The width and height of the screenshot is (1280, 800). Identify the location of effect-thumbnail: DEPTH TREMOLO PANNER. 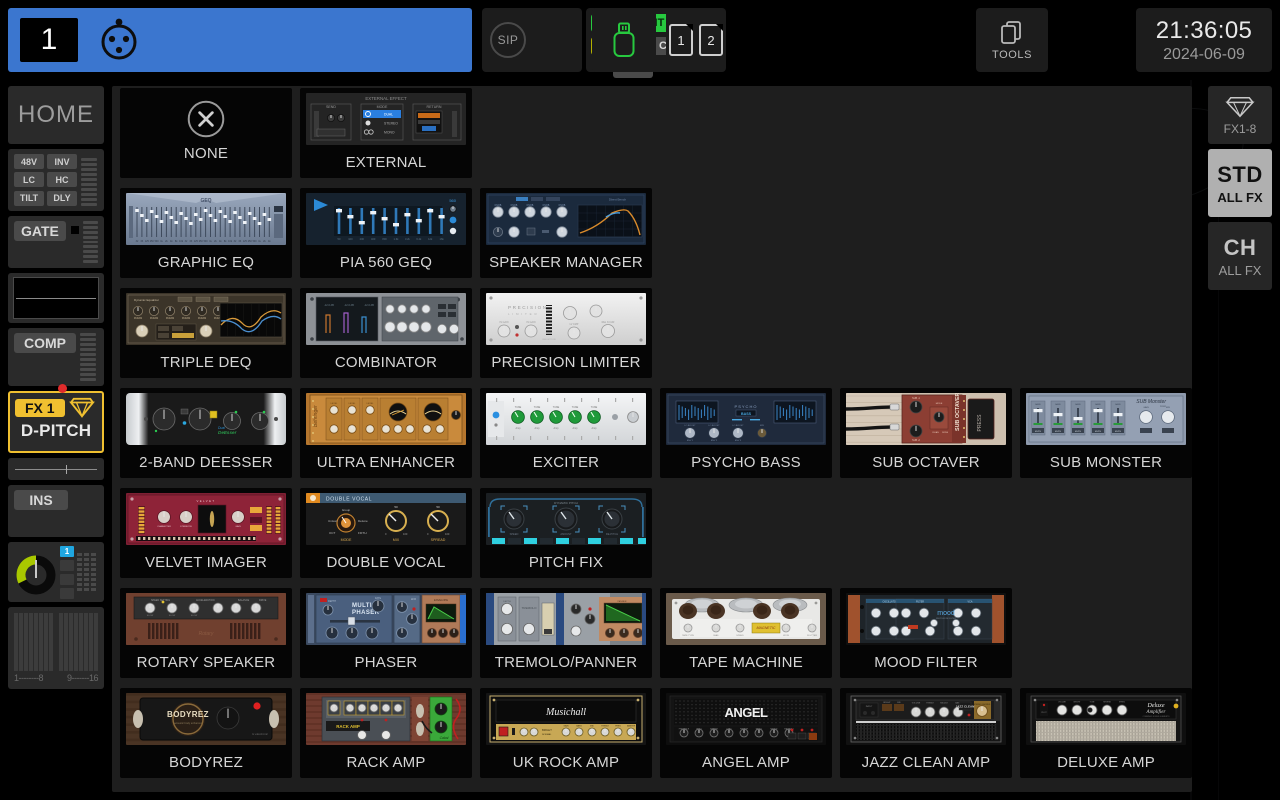
(566, 619).